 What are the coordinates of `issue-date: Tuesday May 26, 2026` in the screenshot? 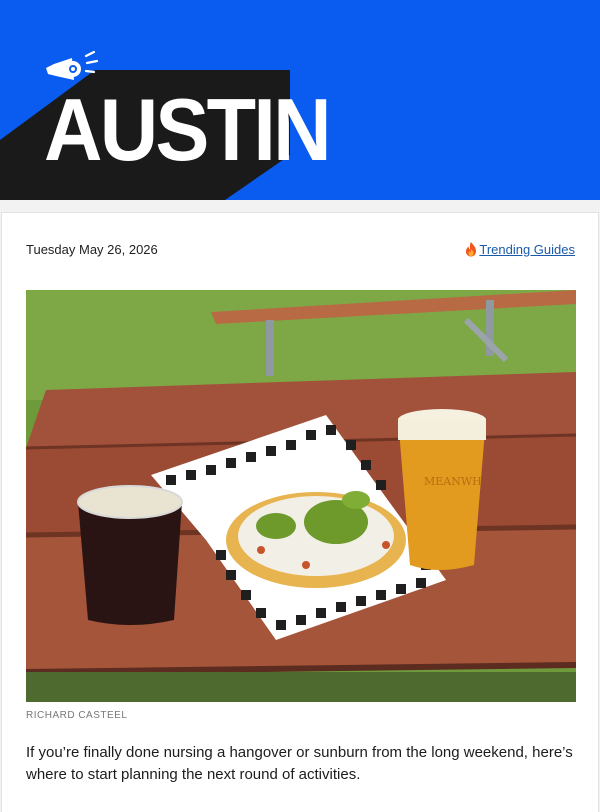 It's located at (92, 249).